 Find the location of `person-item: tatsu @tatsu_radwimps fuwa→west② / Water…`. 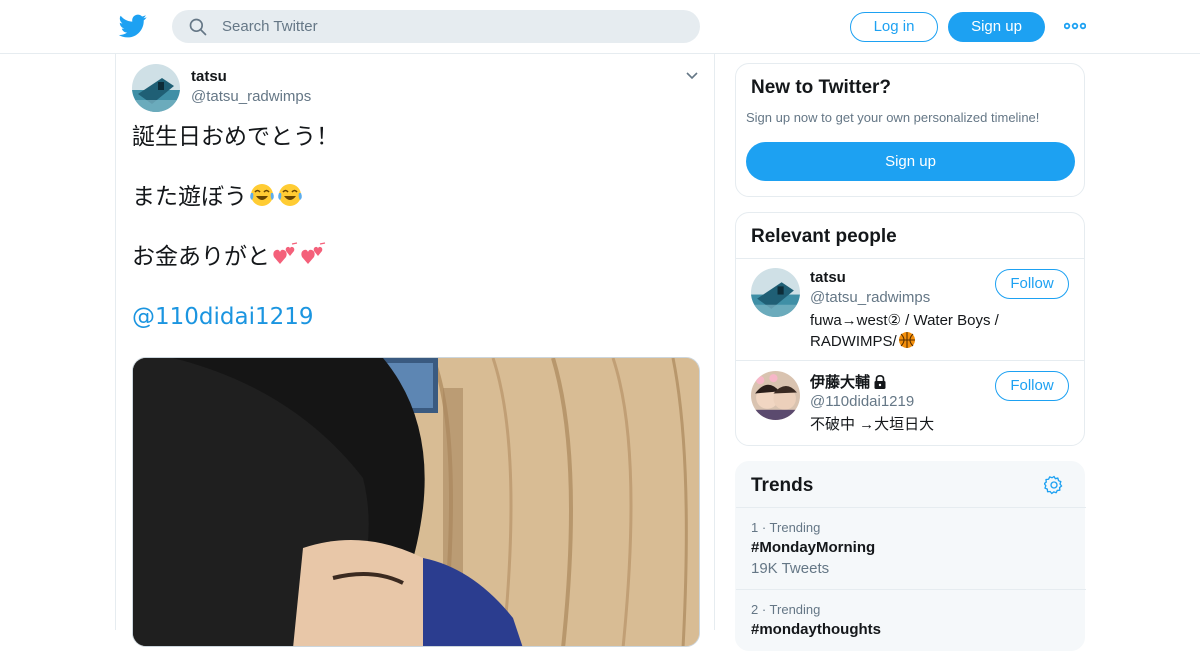

person-item: tatsu @tatsu_radwimps fuwa→west② / Water… is located at coordinates (910, 309).